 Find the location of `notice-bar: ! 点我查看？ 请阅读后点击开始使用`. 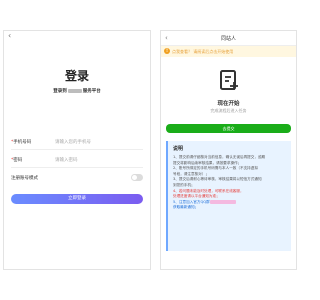

notice-bar: ! 点我查看？ 请阅读后点击开始使用 is located at coordinates (228, 51).